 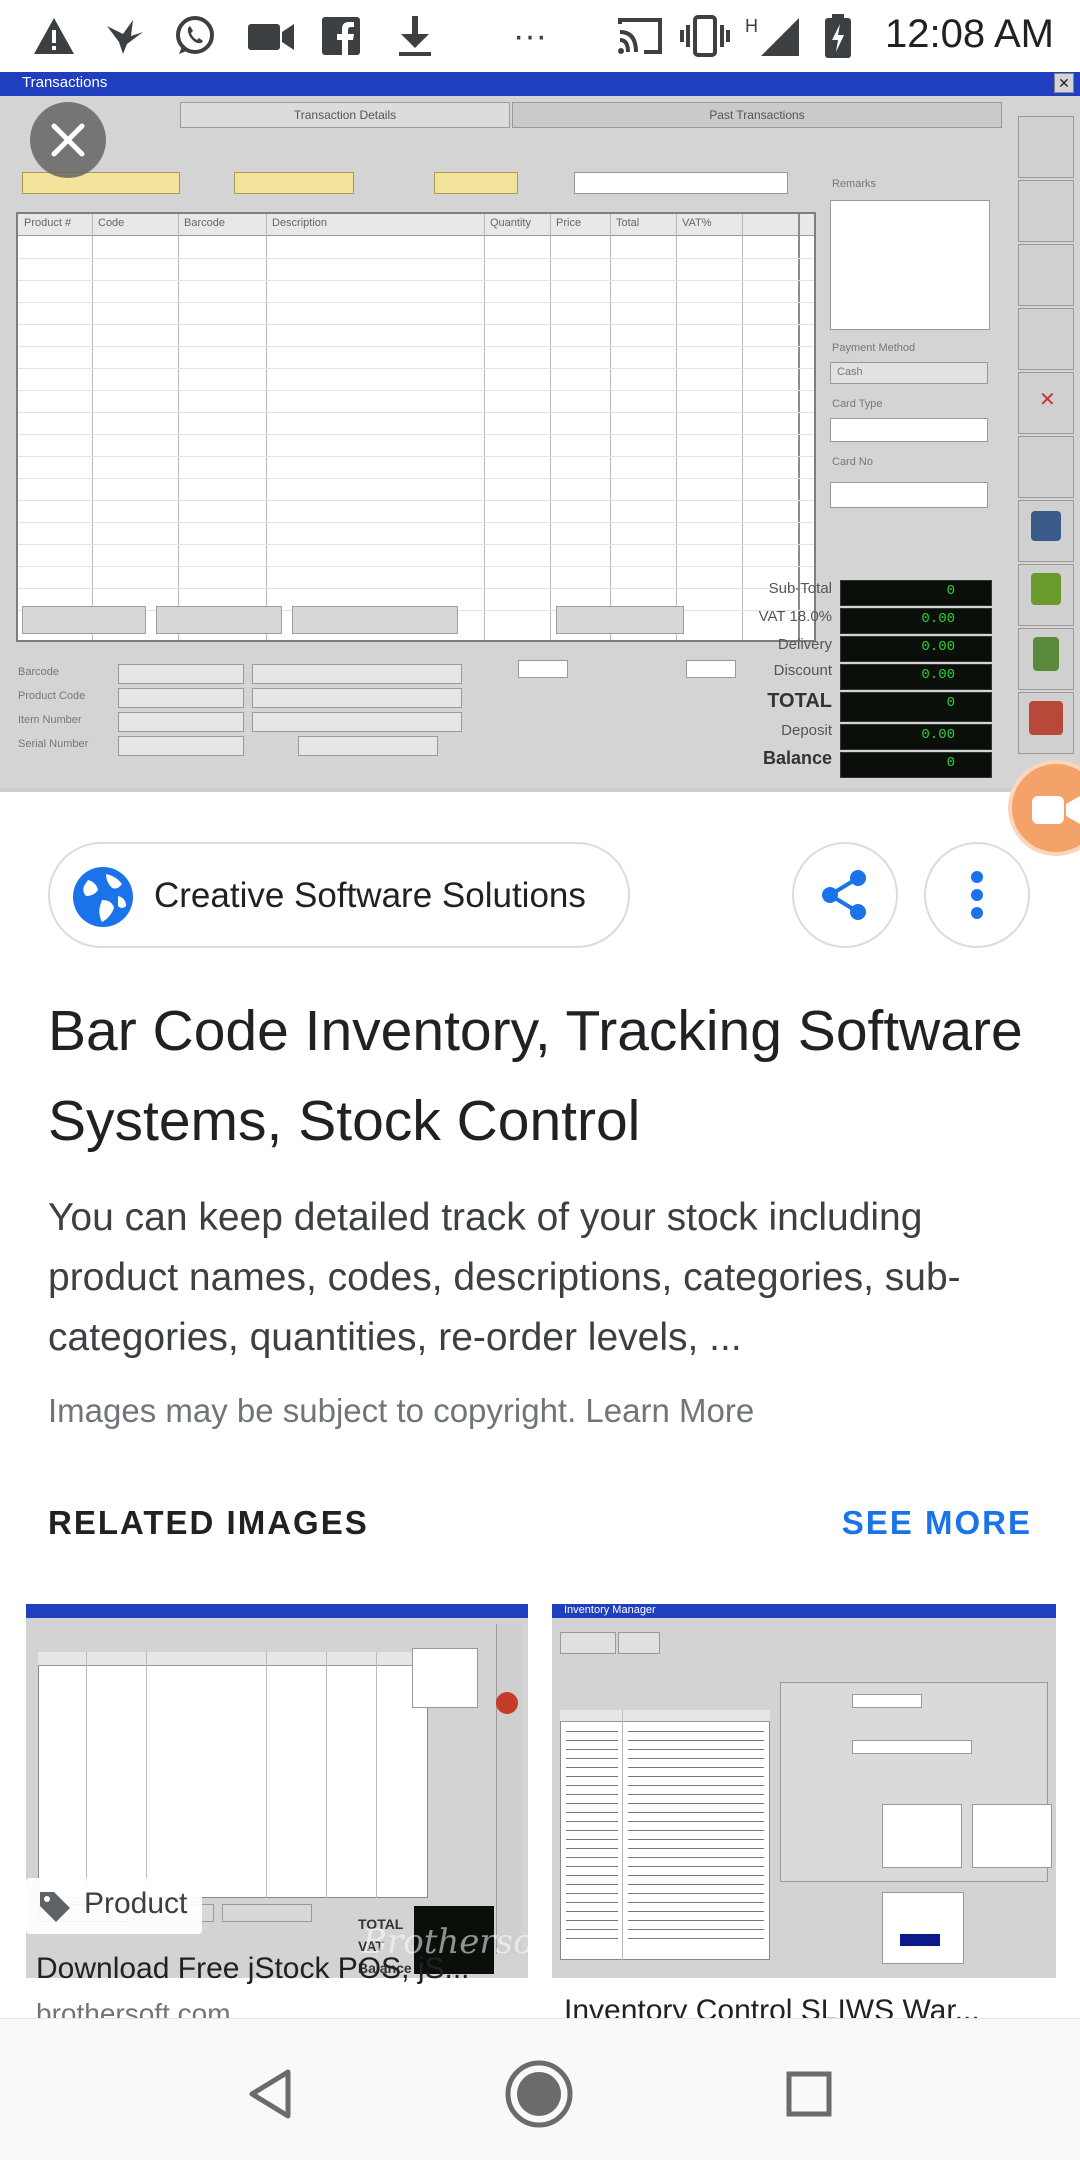 I want to click on col-header: Barcode, so click(x=204, y=223).